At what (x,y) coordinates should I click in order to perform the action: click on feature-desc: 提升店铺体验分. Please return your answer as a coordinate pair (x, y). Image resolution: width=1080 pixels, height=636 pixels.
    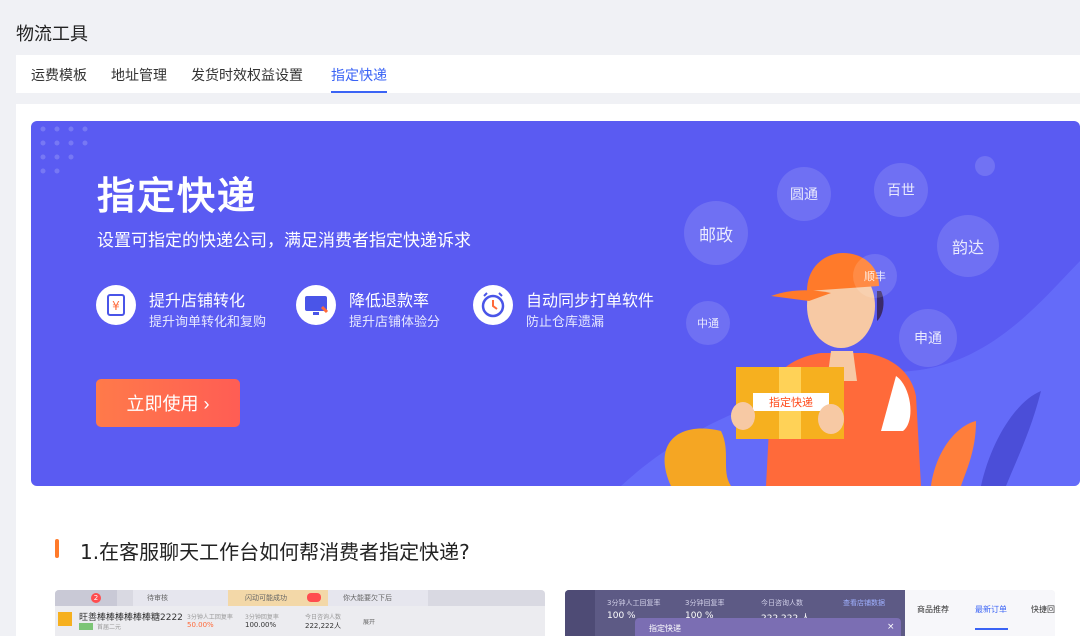
    Looking at the image, I should click on (395, 322).